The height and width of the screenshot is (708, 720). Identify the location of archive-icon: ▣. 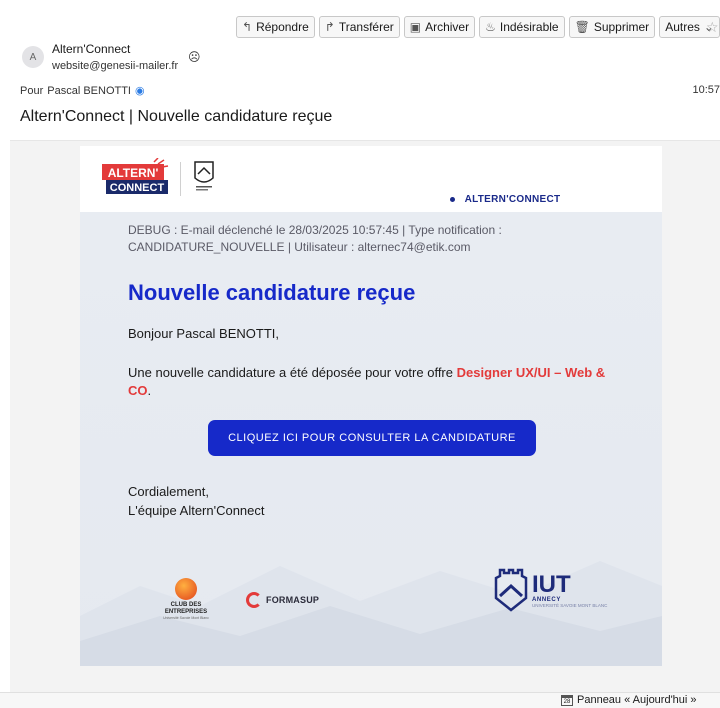
(415, 27).